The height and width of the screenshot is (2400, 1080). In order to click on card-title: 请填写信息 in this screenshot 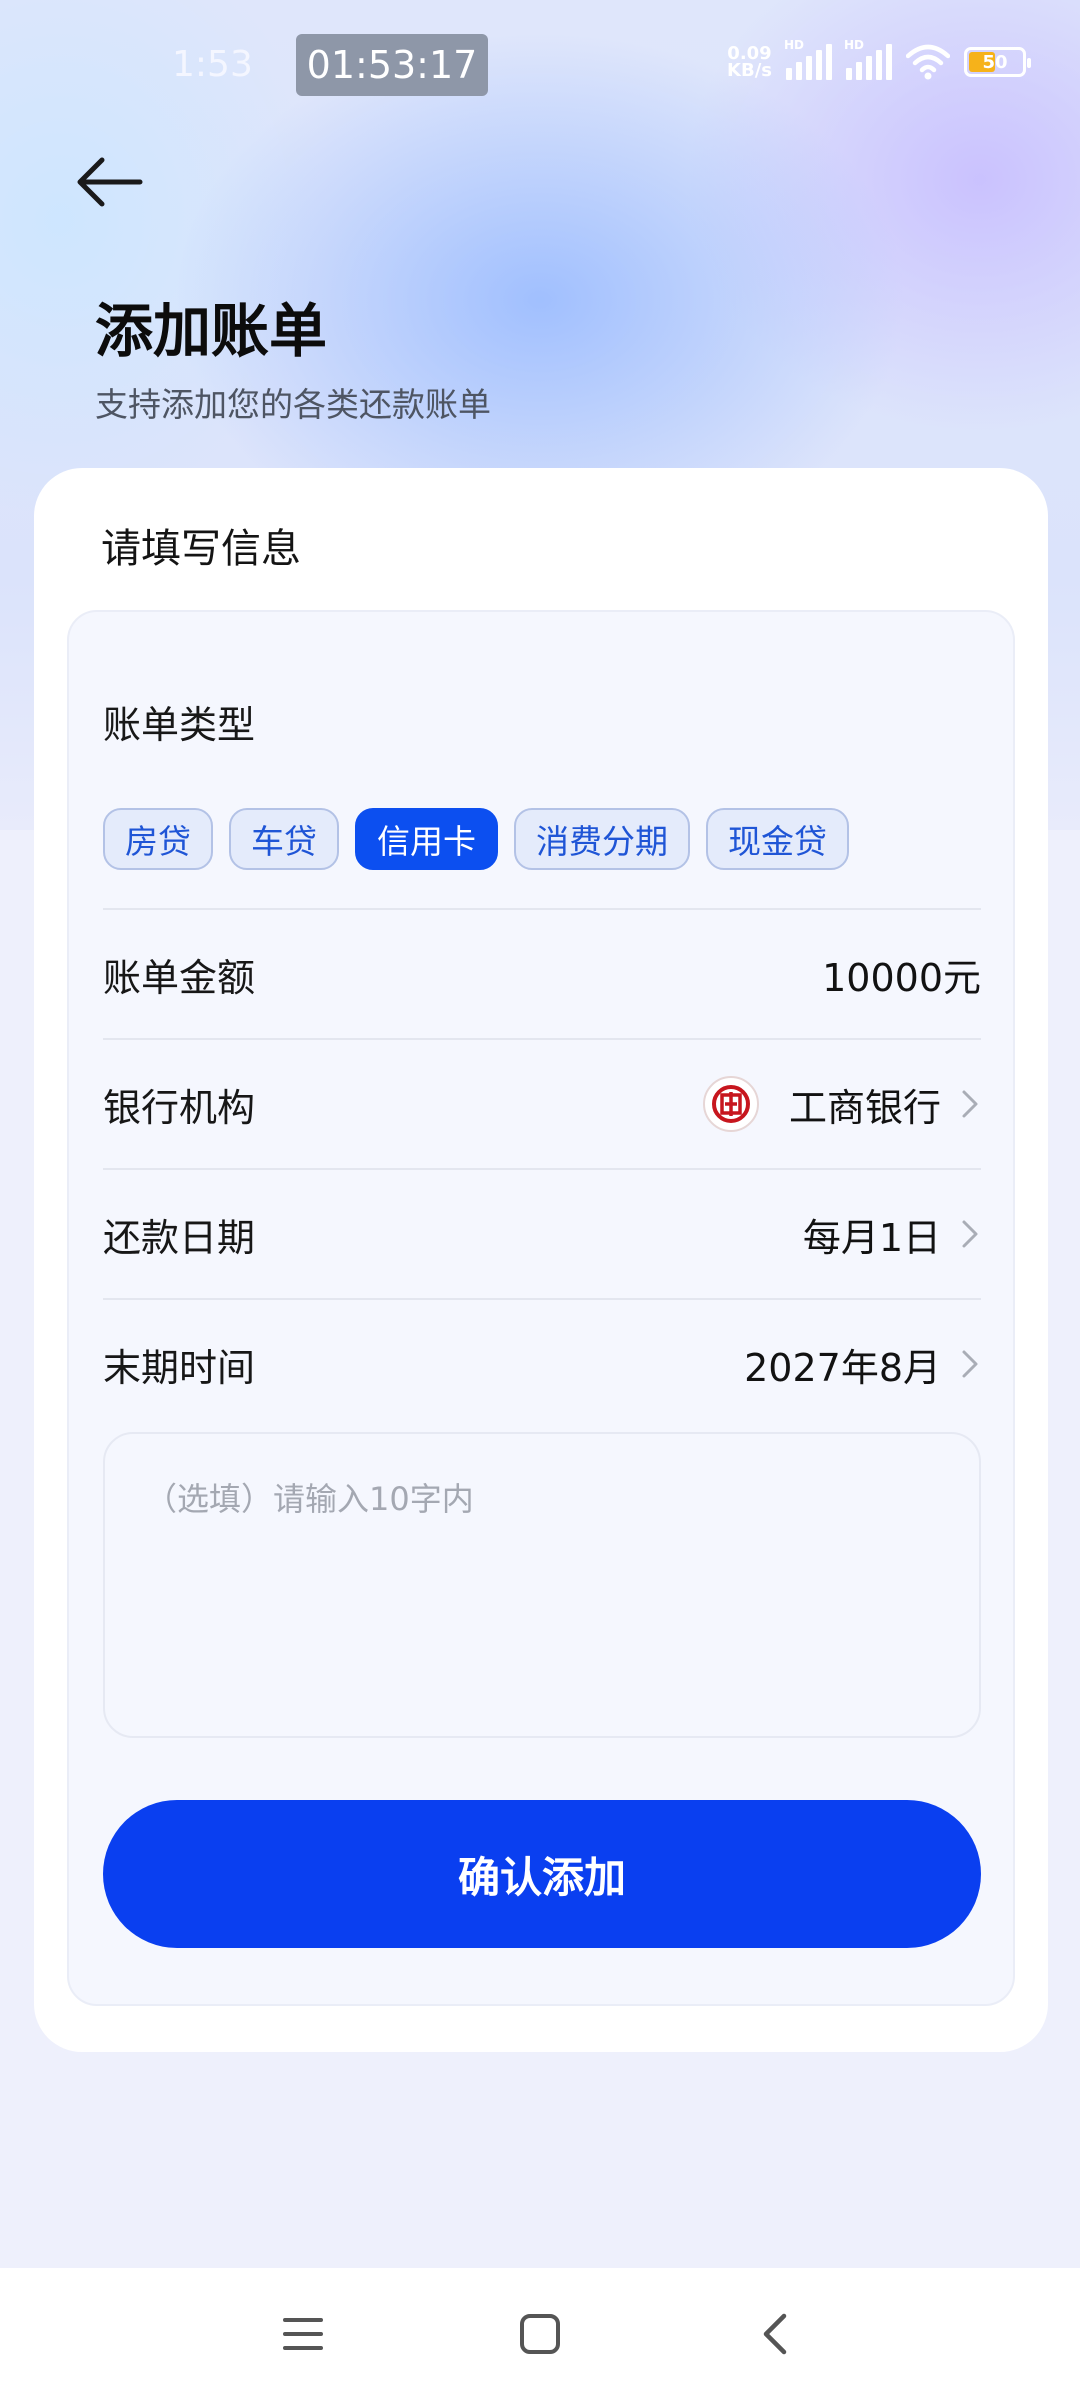, I will do `click(201, 549)`.